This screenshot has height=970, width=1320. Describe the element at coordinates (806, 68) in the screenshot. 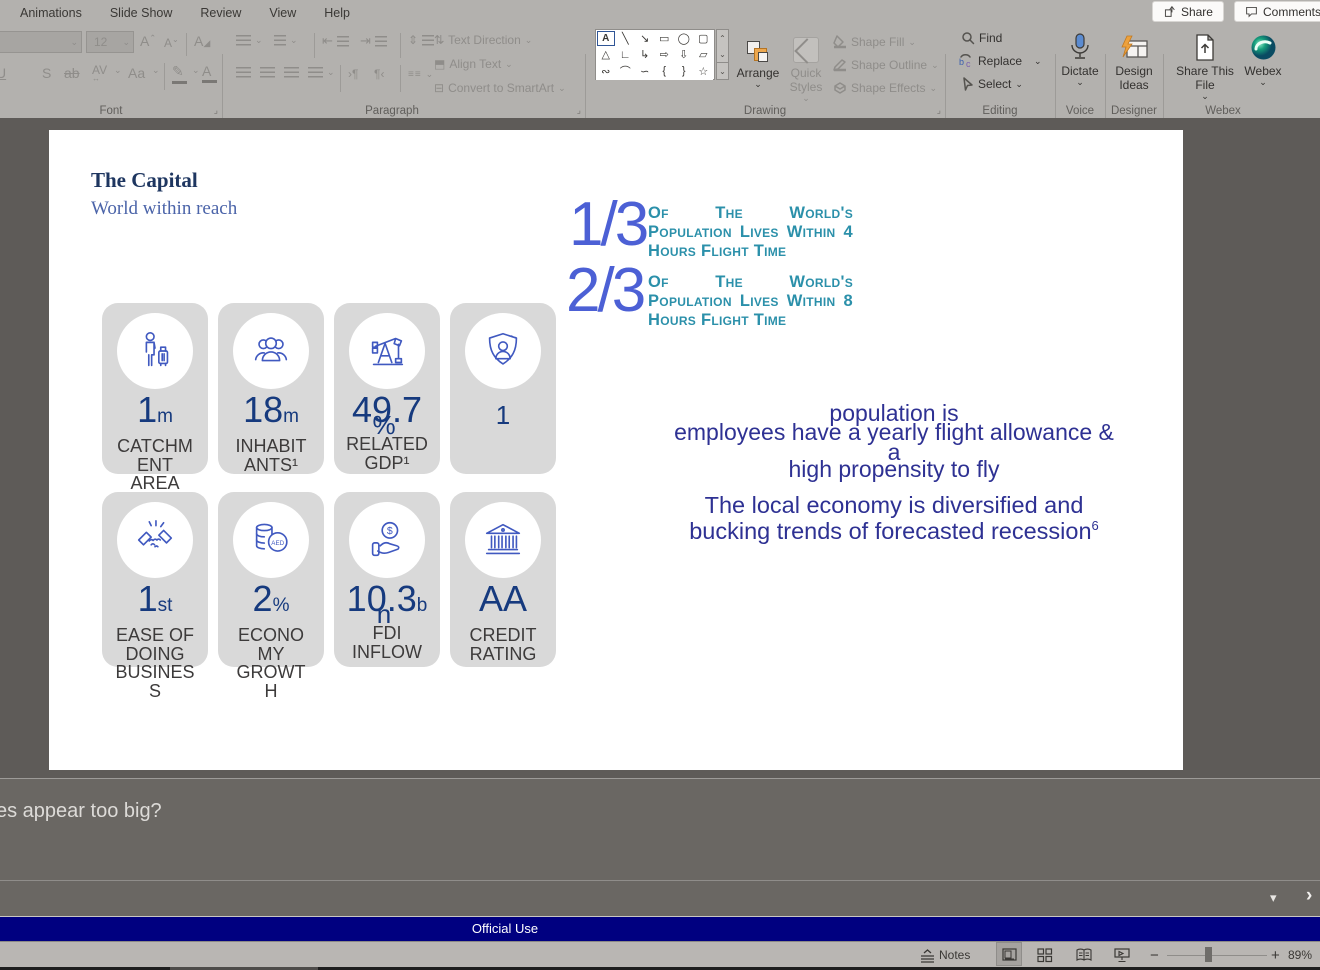

I see `quick-styles-button: Quick Styles ⌄` at that location.